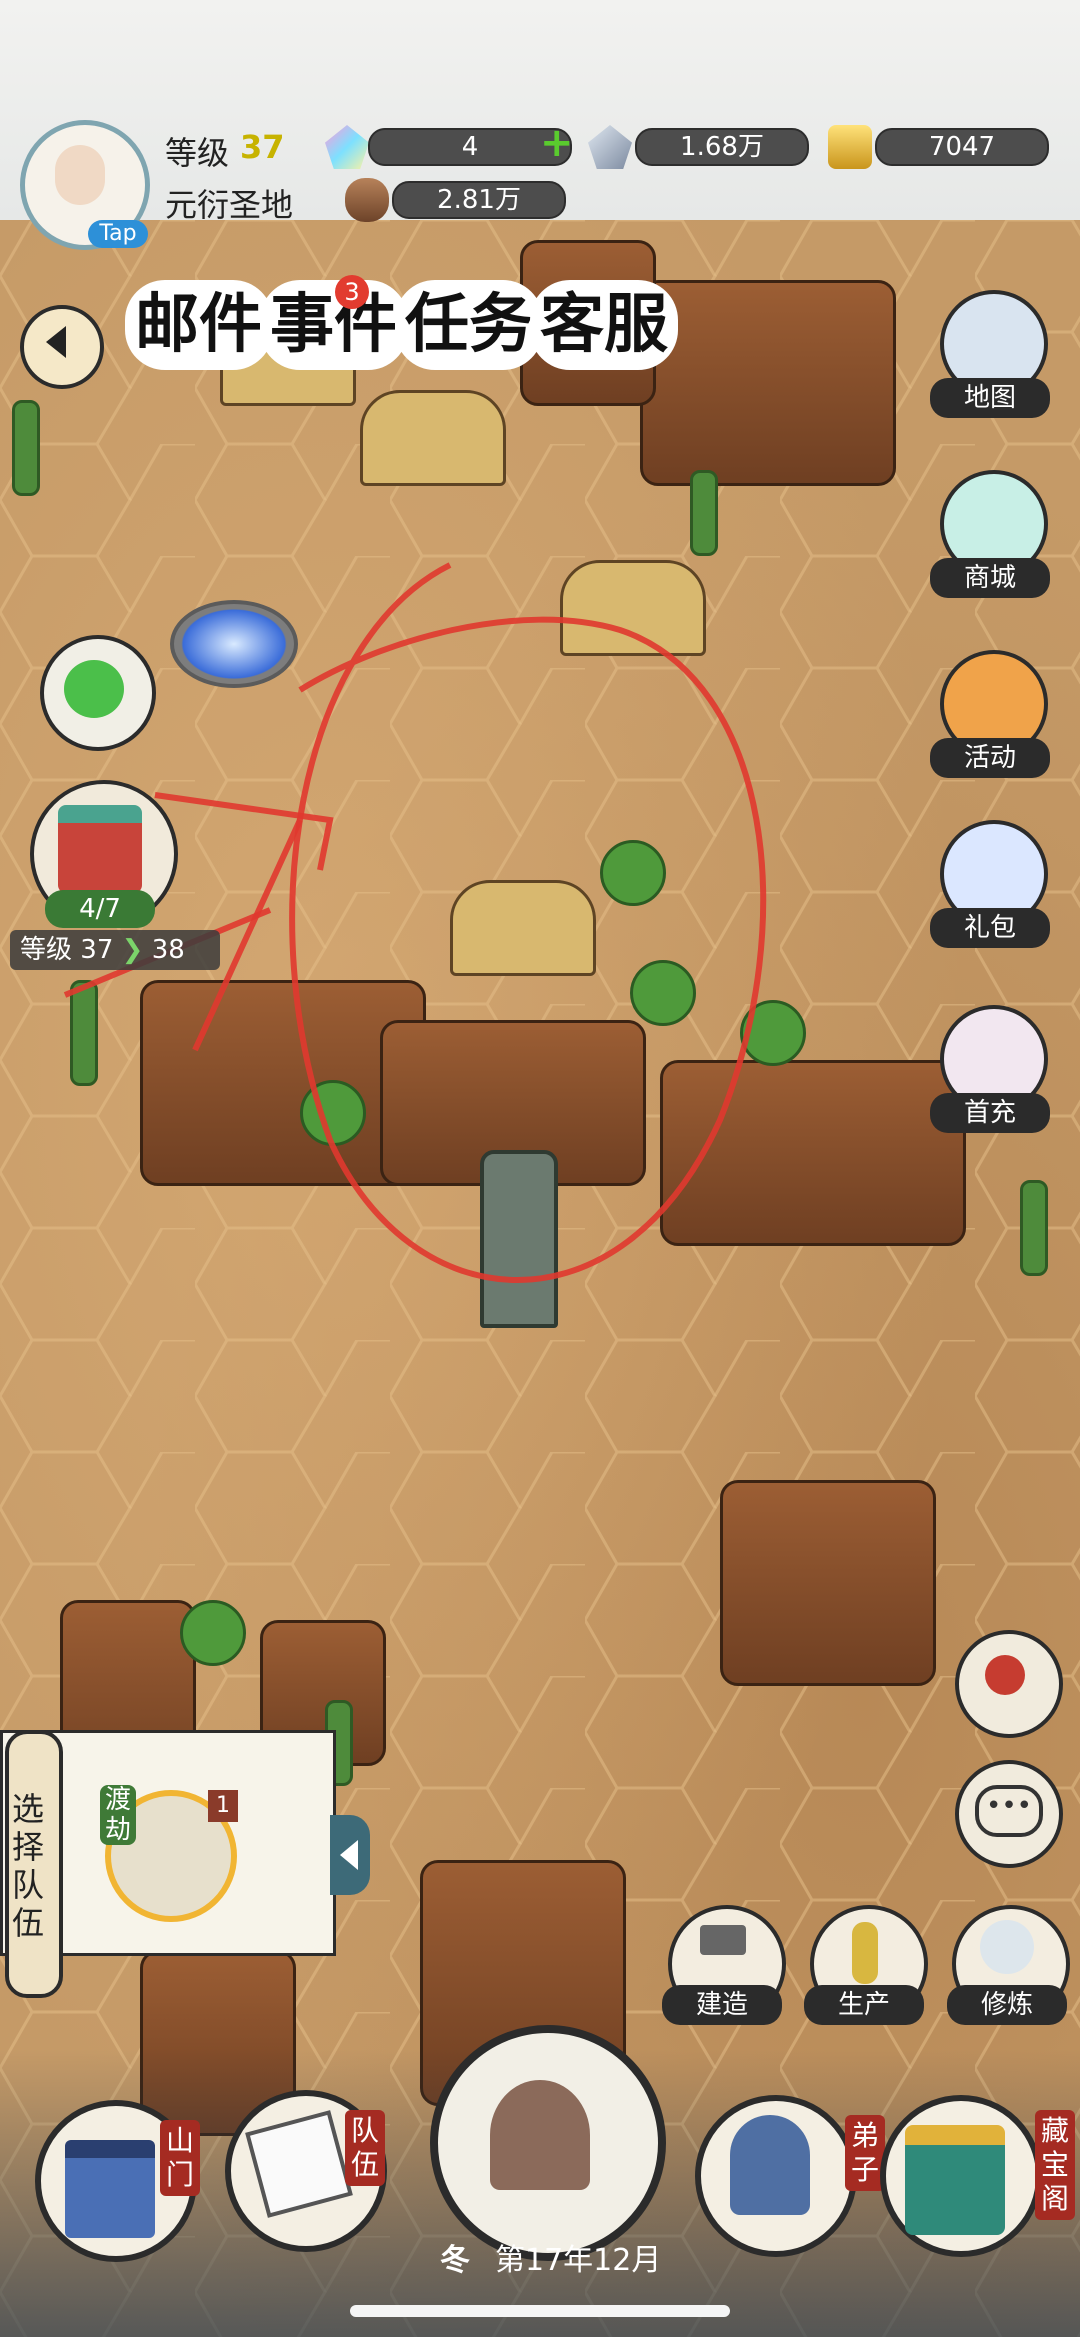  What do you see at coordinates (56, 342) in the screenshot?
I see `back-arrow-icon` at bounding box center [56, 342].